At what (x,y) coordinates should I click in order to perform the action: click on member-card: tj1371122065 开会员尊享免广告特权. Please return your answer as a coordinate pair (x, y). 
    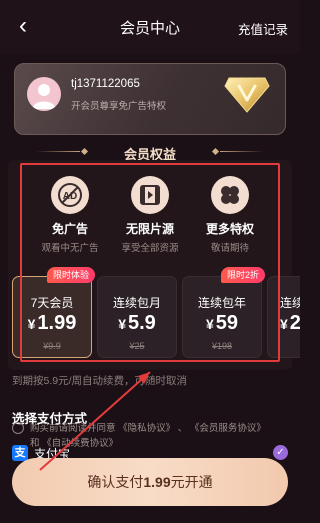
    Looking at the image, I should click on (150, 99).